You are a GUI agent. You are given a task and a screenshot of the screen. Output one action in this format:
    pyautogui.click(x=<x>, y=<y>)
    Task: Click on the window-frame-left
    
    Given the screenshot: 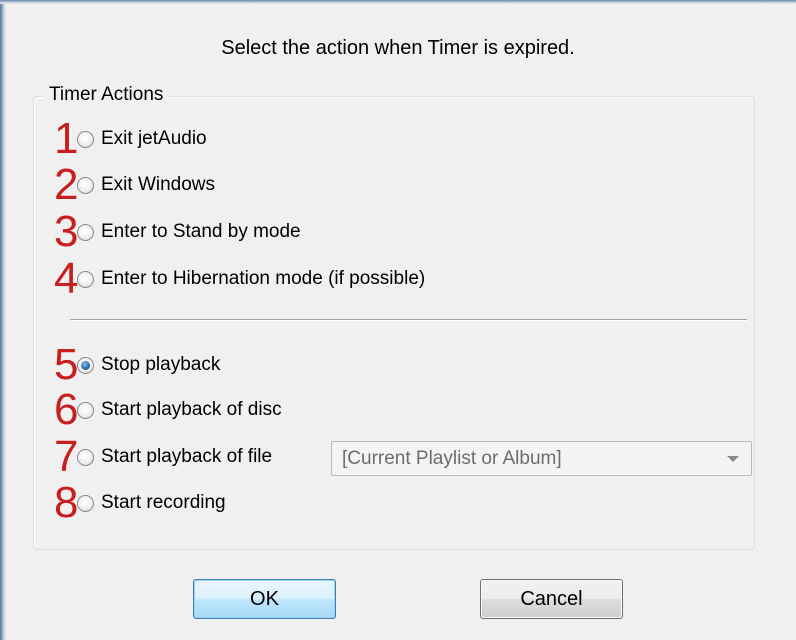 What is the action you would take?
    pyautogui.click(x=3, y=320)
    